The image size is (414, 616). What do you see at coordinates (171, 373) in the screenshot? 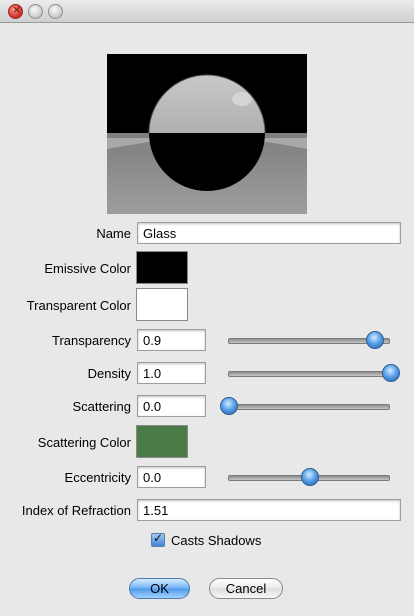
I see `density-field: 1.0` at bounding box center [171, 373].